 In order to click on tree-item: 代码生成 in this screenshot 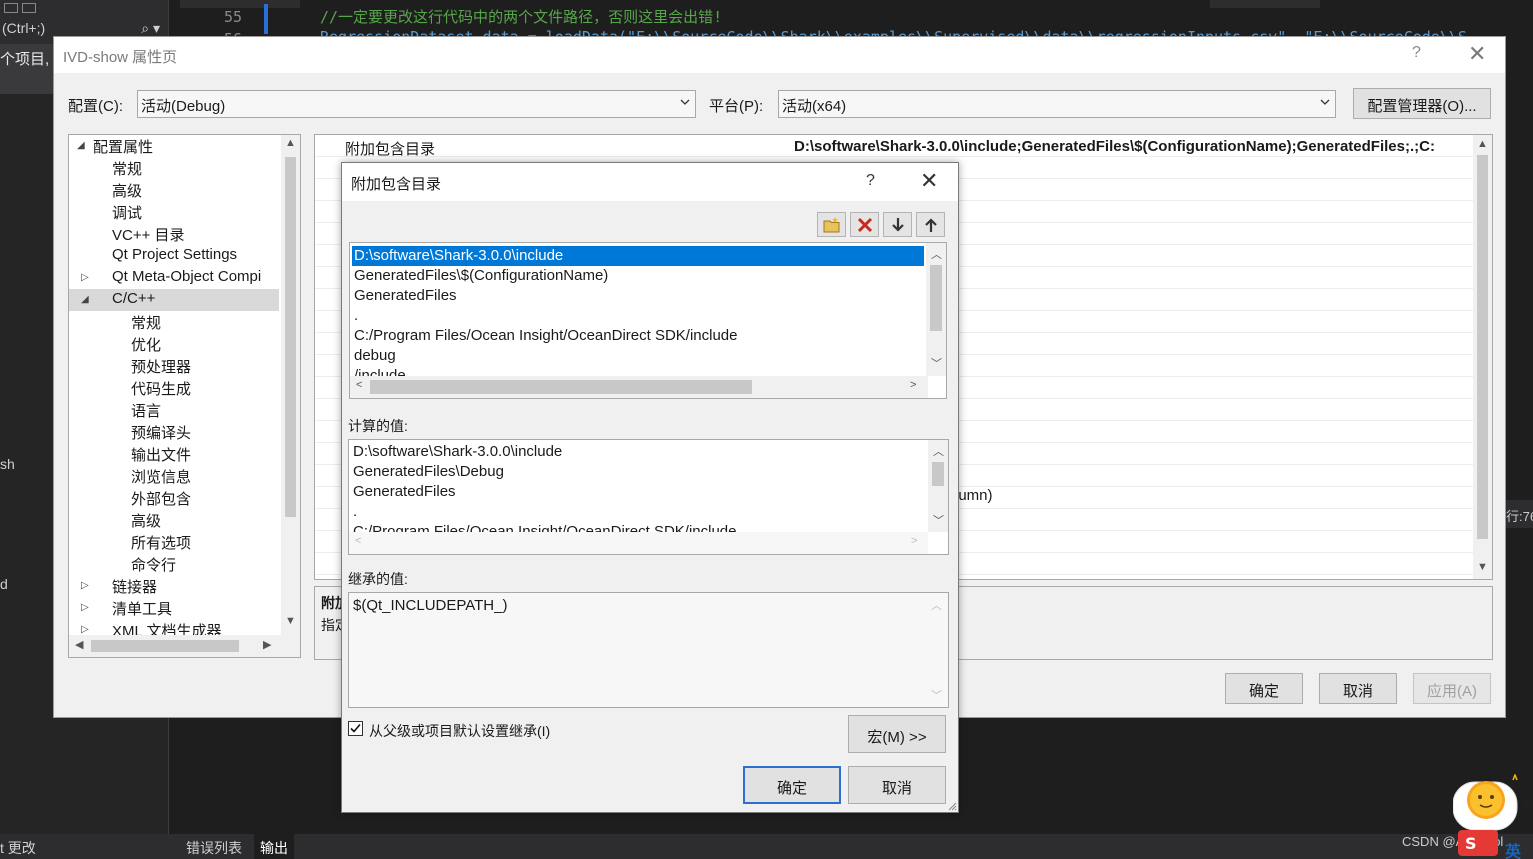, I will do `click(174, 388)`.